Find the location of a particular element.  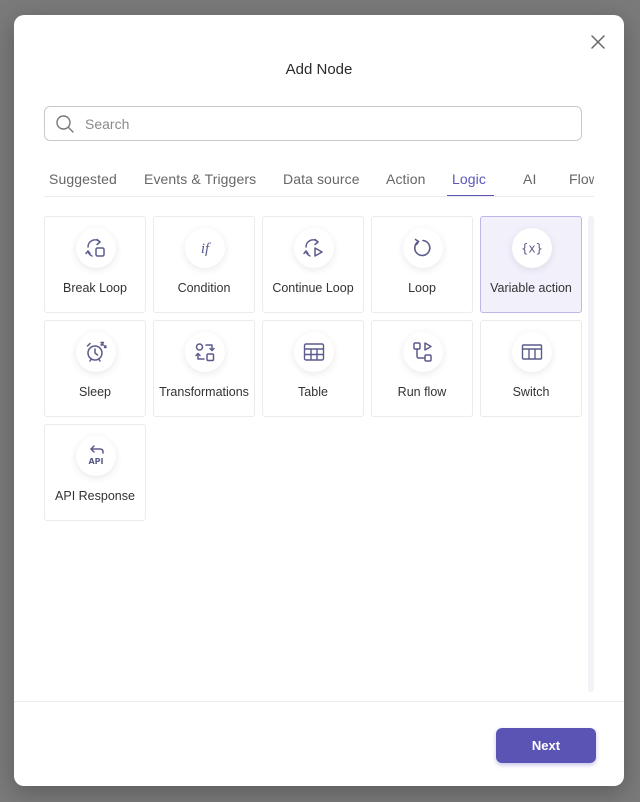

tab-events-triggers: Events & Triggers is located at coordinates (202, 183).